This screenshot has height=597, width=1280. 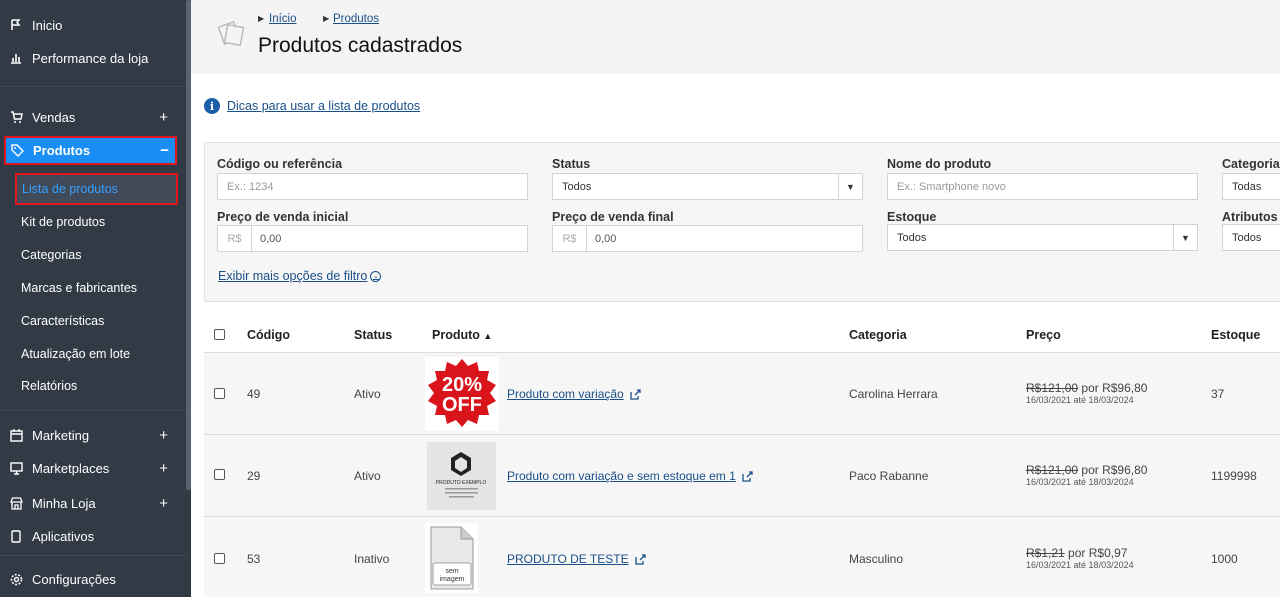 I want to click on attributes-select: Todos, so click(x=1251, y=237).